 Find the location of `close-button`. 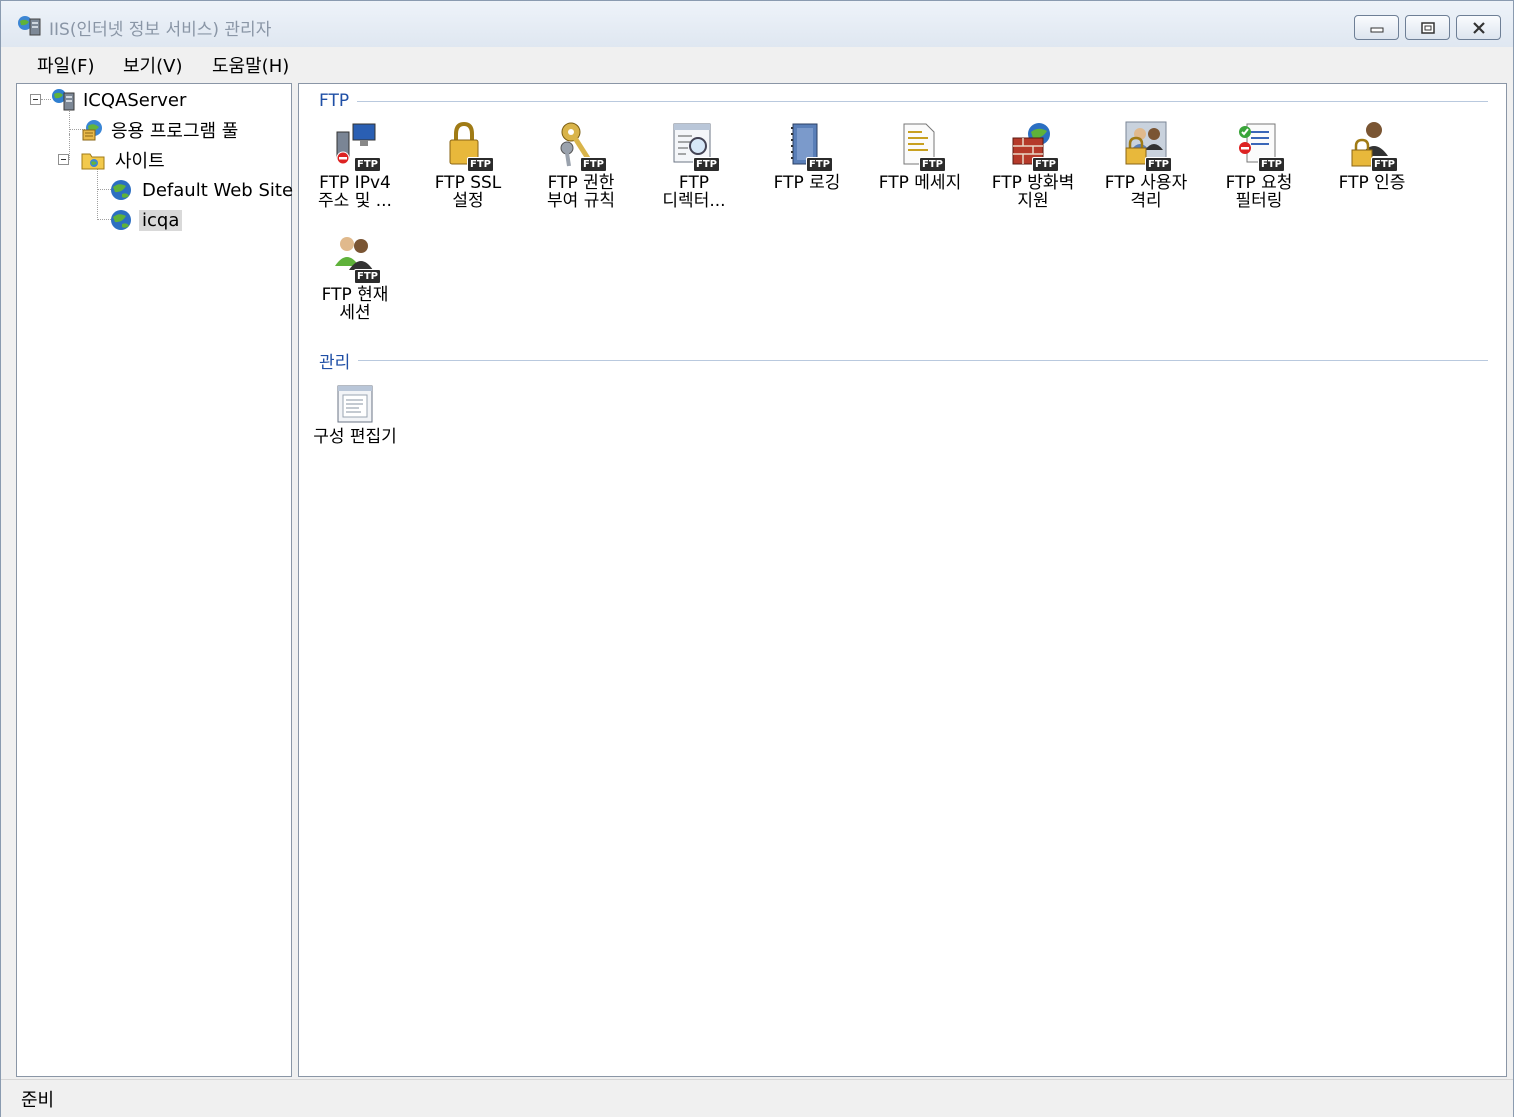

close-button is located at coordinates (1478, 27).